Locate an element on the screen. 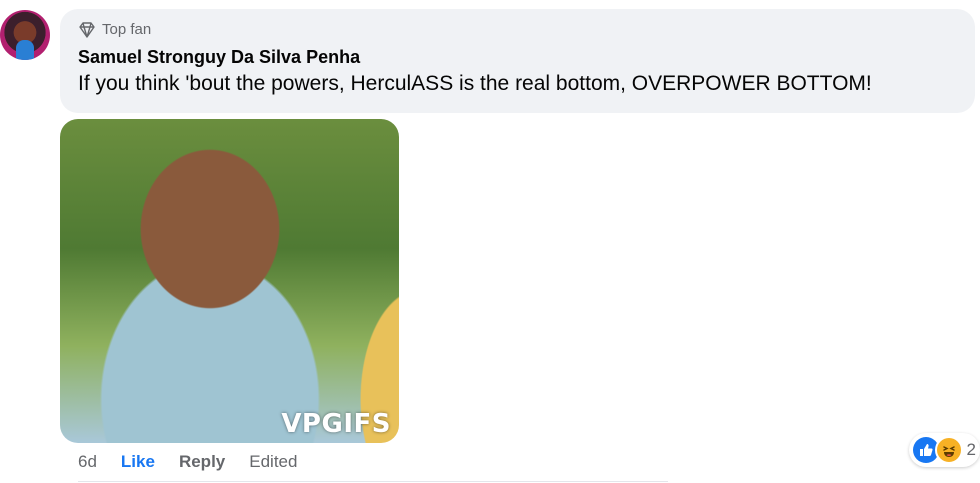 The image size is (980, 483). diamond-icon is located at coordinates (87, 29).